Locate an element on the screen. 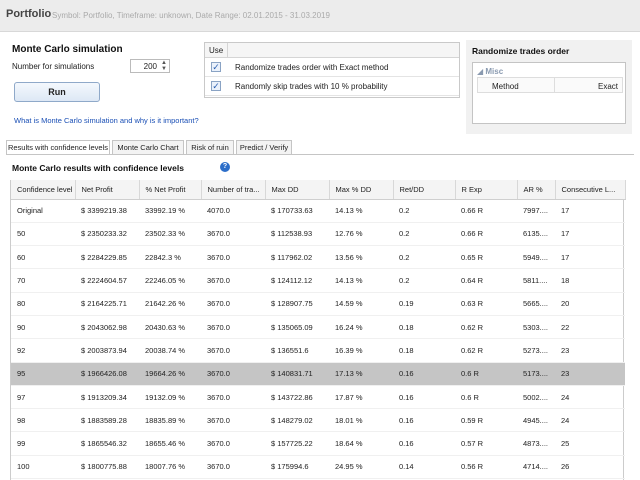 The height and width of the screenshot is (480, 640). column-header: Max % DD is located at coordinates (361, 190).